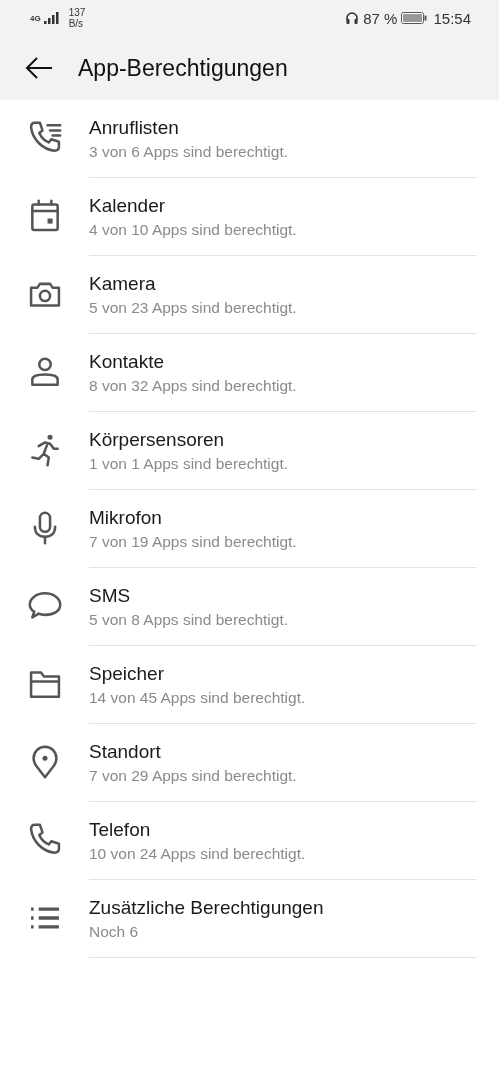 The image size is (499, 1080). What do you see at coordinates (249, 373) in the screenshot?
I see `permission-item: Kontakte 8 von 32 Apps sind berechtigt.` at bounding box center [249, 373].